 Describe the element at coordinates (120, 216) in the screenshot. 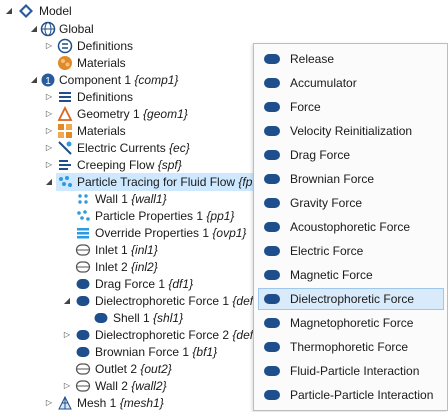

I see `tree-node-particle-properties: Particle Properties 1 {pp1}` at that location.